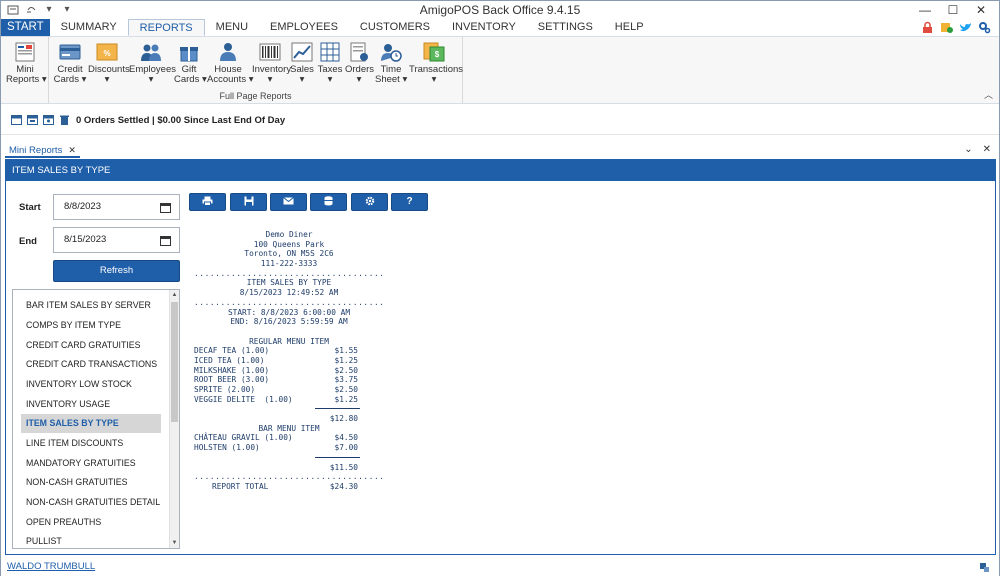  I want to click on list-item: CREDIT CARD GRATUITIES, so click(91, 345).